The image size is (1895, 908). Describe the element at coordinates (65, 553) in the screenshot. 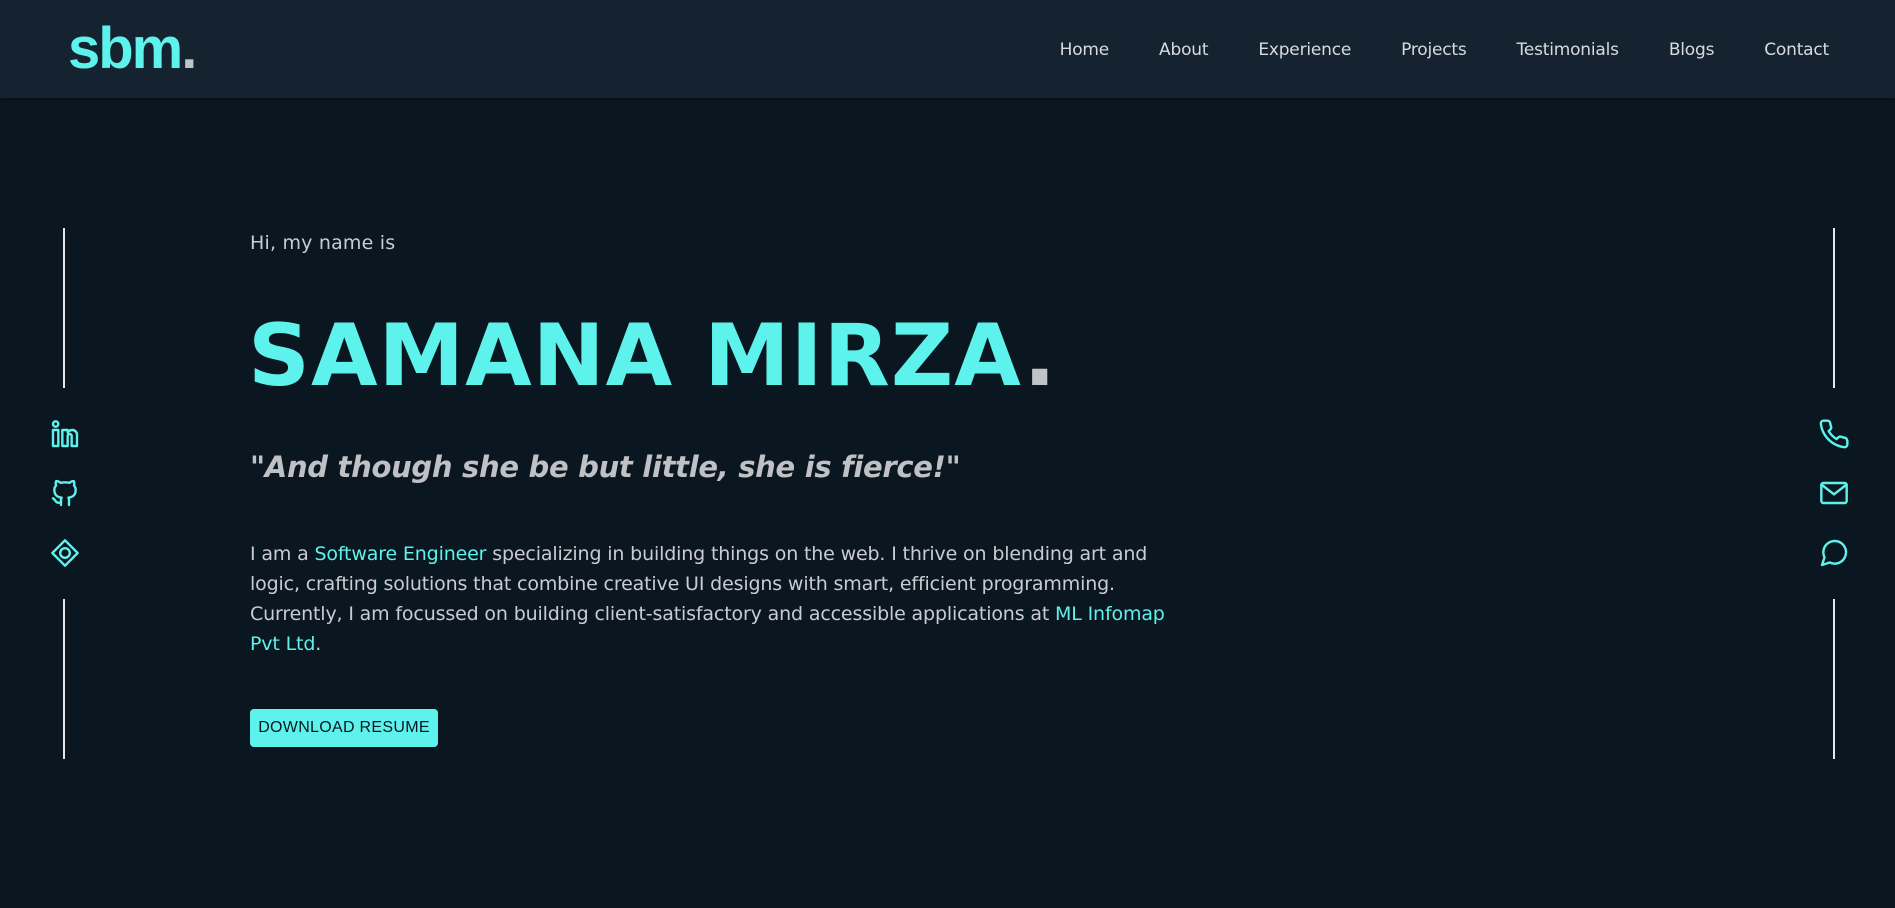

I see `location-pin-icon` at that location.